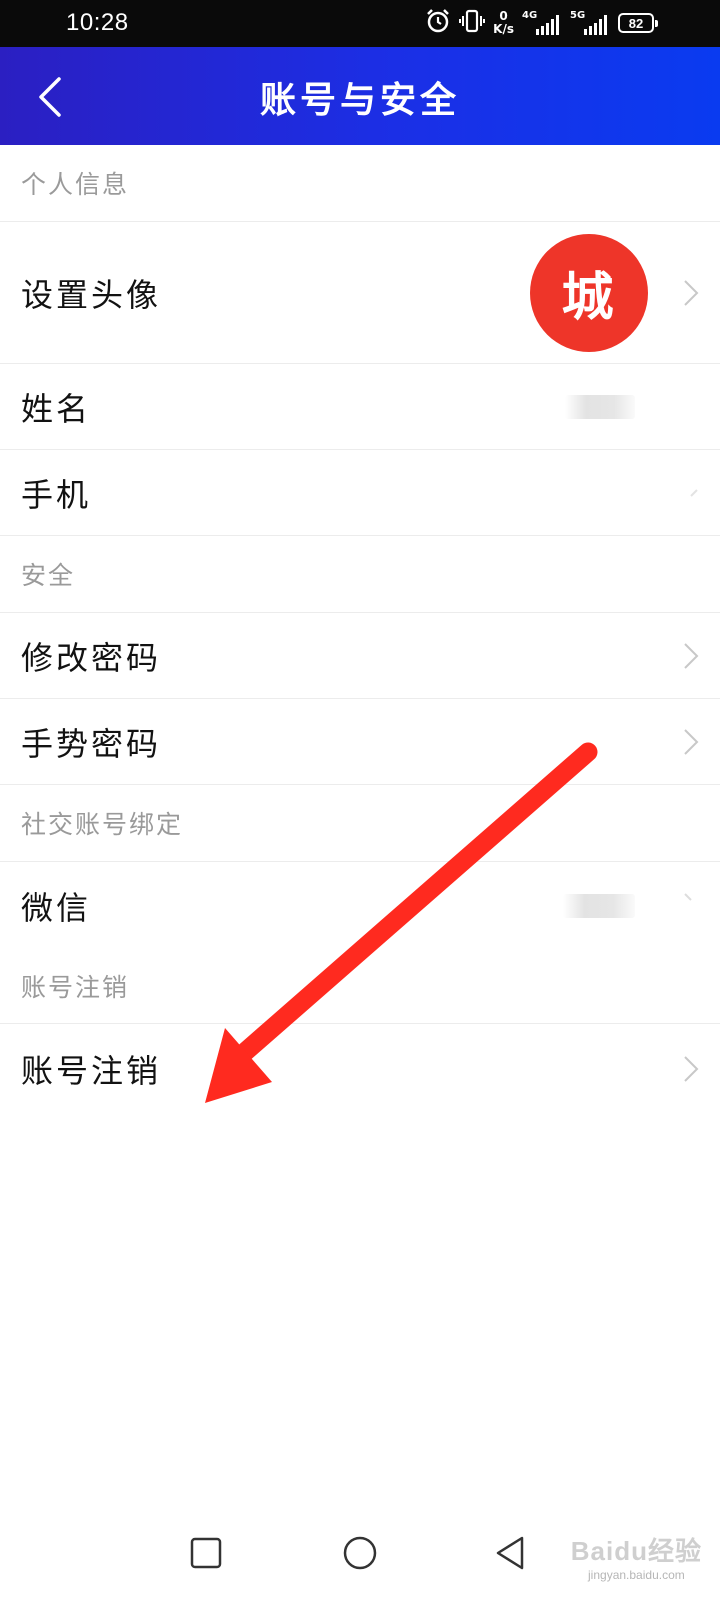 The image size is (720, 1600). I want to click on row-label: 手势密码, so click(91, 743).